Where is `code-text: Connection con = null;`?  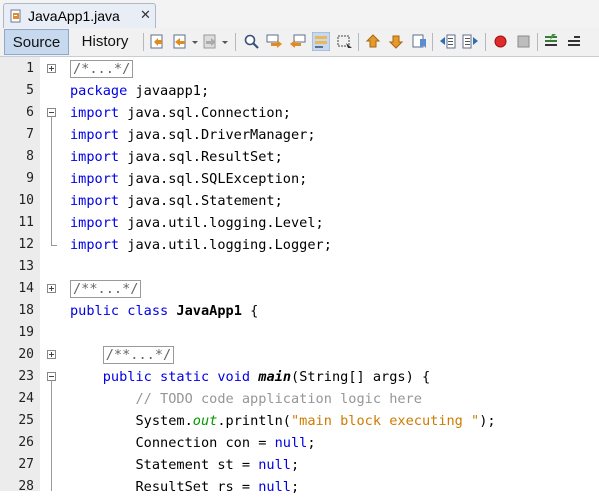
code-text: Connection con = null; is located at coordinates (192, 443).